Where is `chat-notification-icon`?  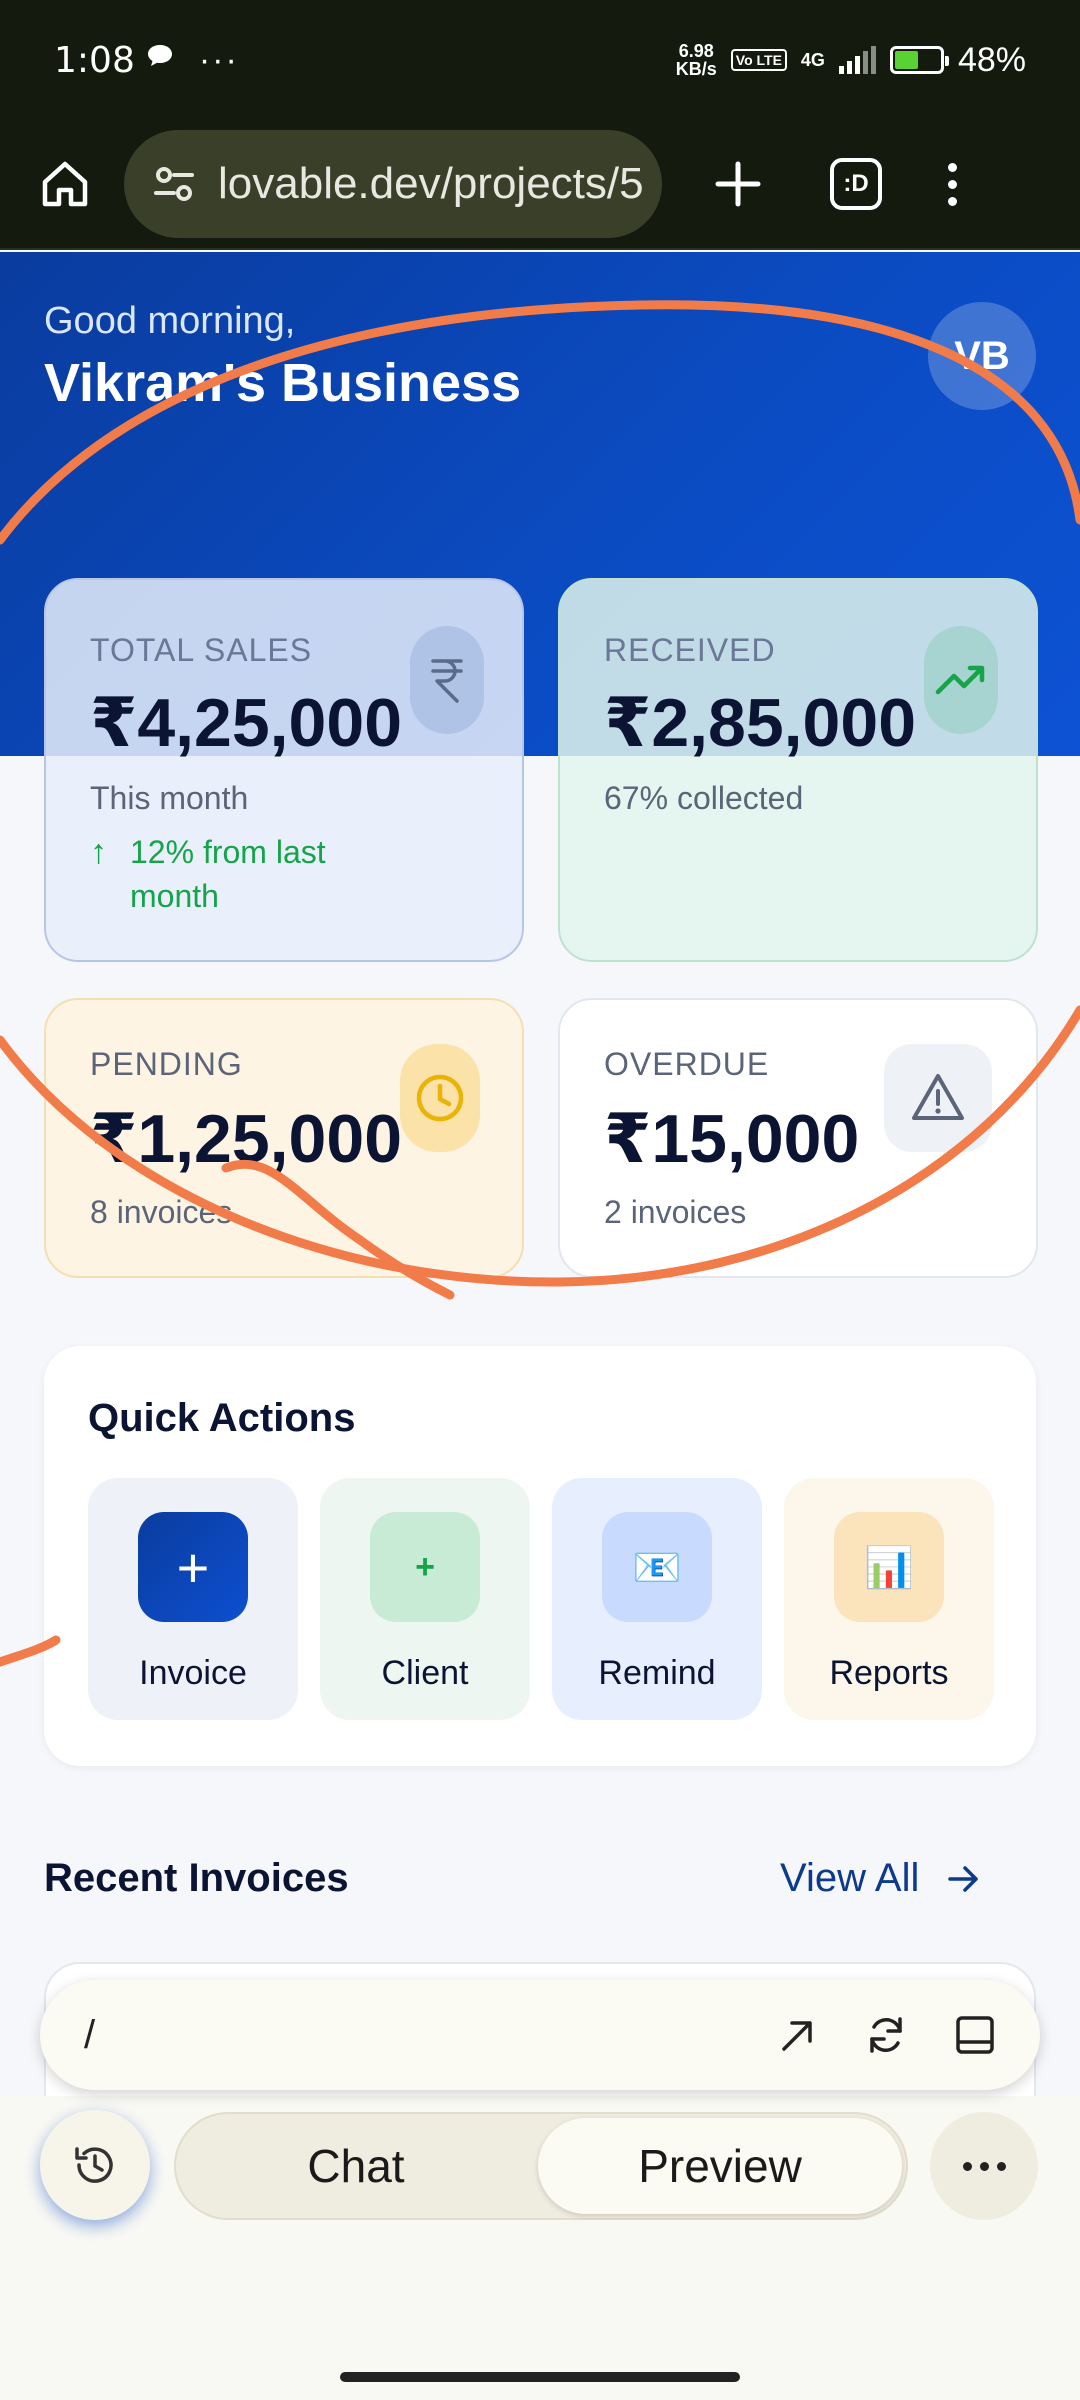 chat-notification-icon is located at coordinates (160, 60).